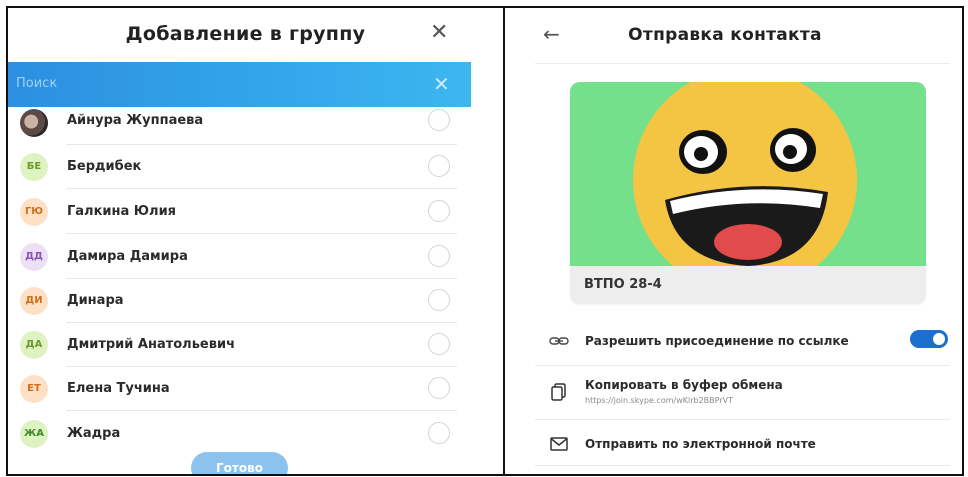 This screenshot has height=477, width=968. I want to click on avatar: ДИ, so click(34, 301).